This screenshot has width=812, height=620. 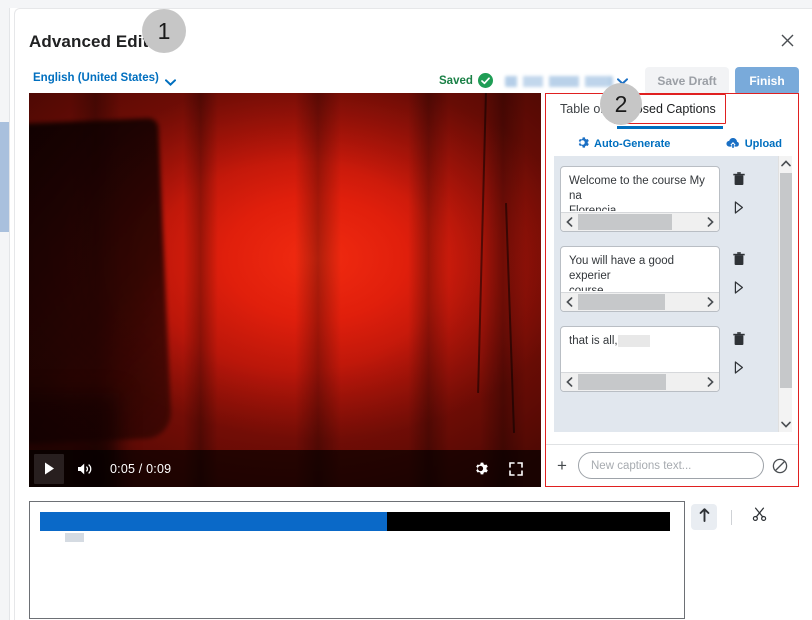 What do you see at coordinates (413, 35) in the screenshot?
I see `modal-header: Advanced Editing` at bounding box center [413, 35].